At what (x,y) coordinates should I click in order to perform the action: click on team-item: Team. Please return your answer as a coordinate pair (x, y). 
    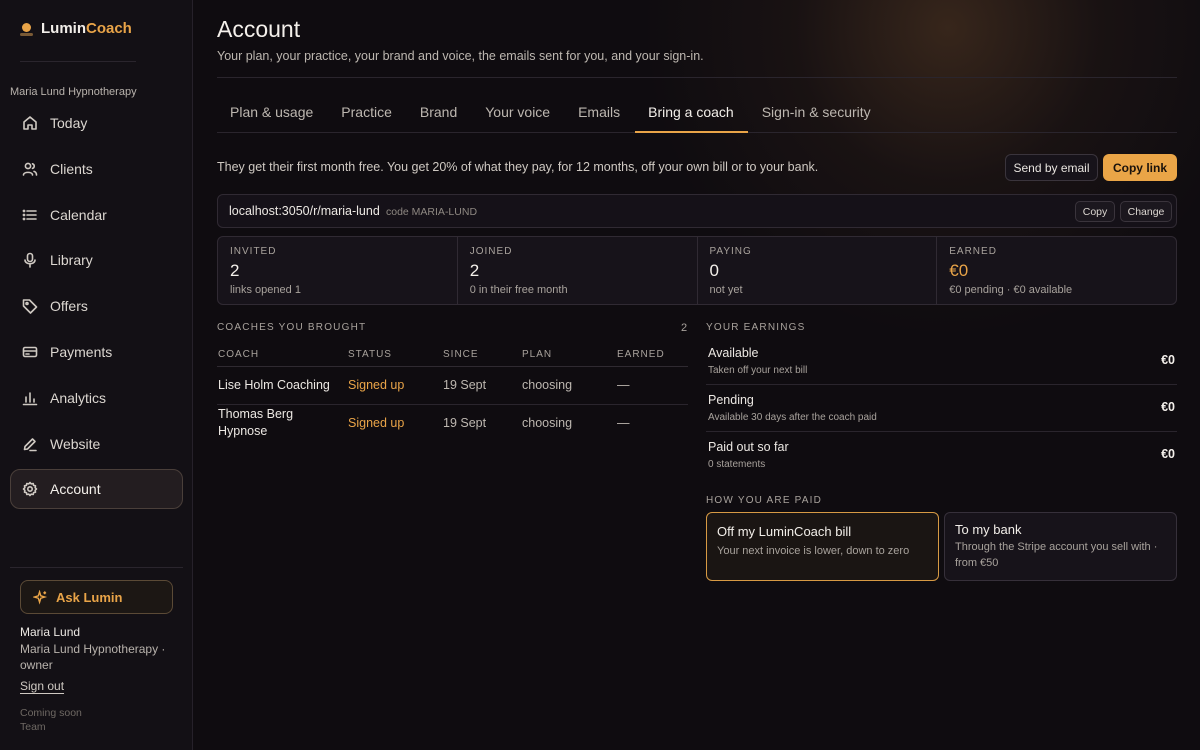
    Looking at the image, I should click on (33, 727).